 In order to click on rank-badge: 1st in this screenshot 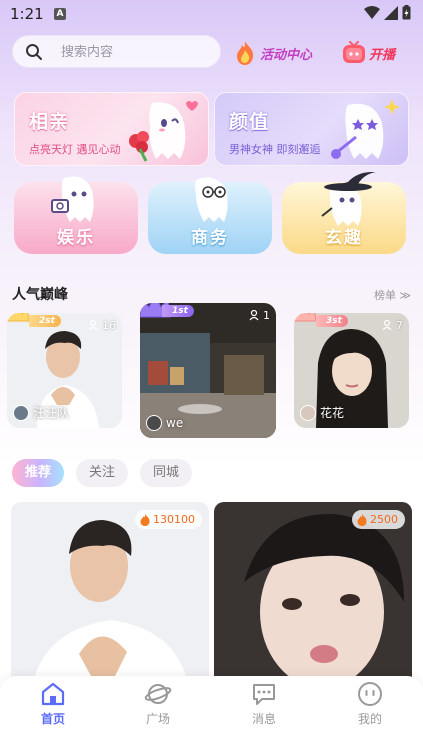, I will do `click(178, 311)`.